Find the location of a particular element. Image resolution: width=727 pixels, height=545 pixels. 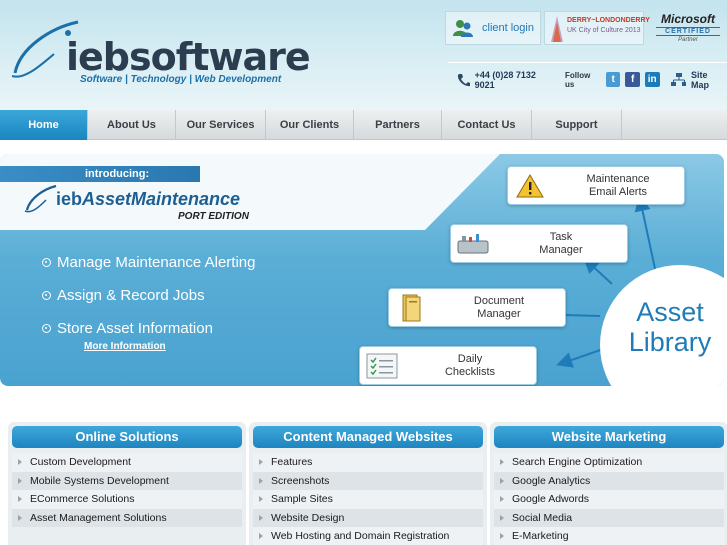

callout-text: Maintenance Email Alerts is located at coordinates (618, 186).